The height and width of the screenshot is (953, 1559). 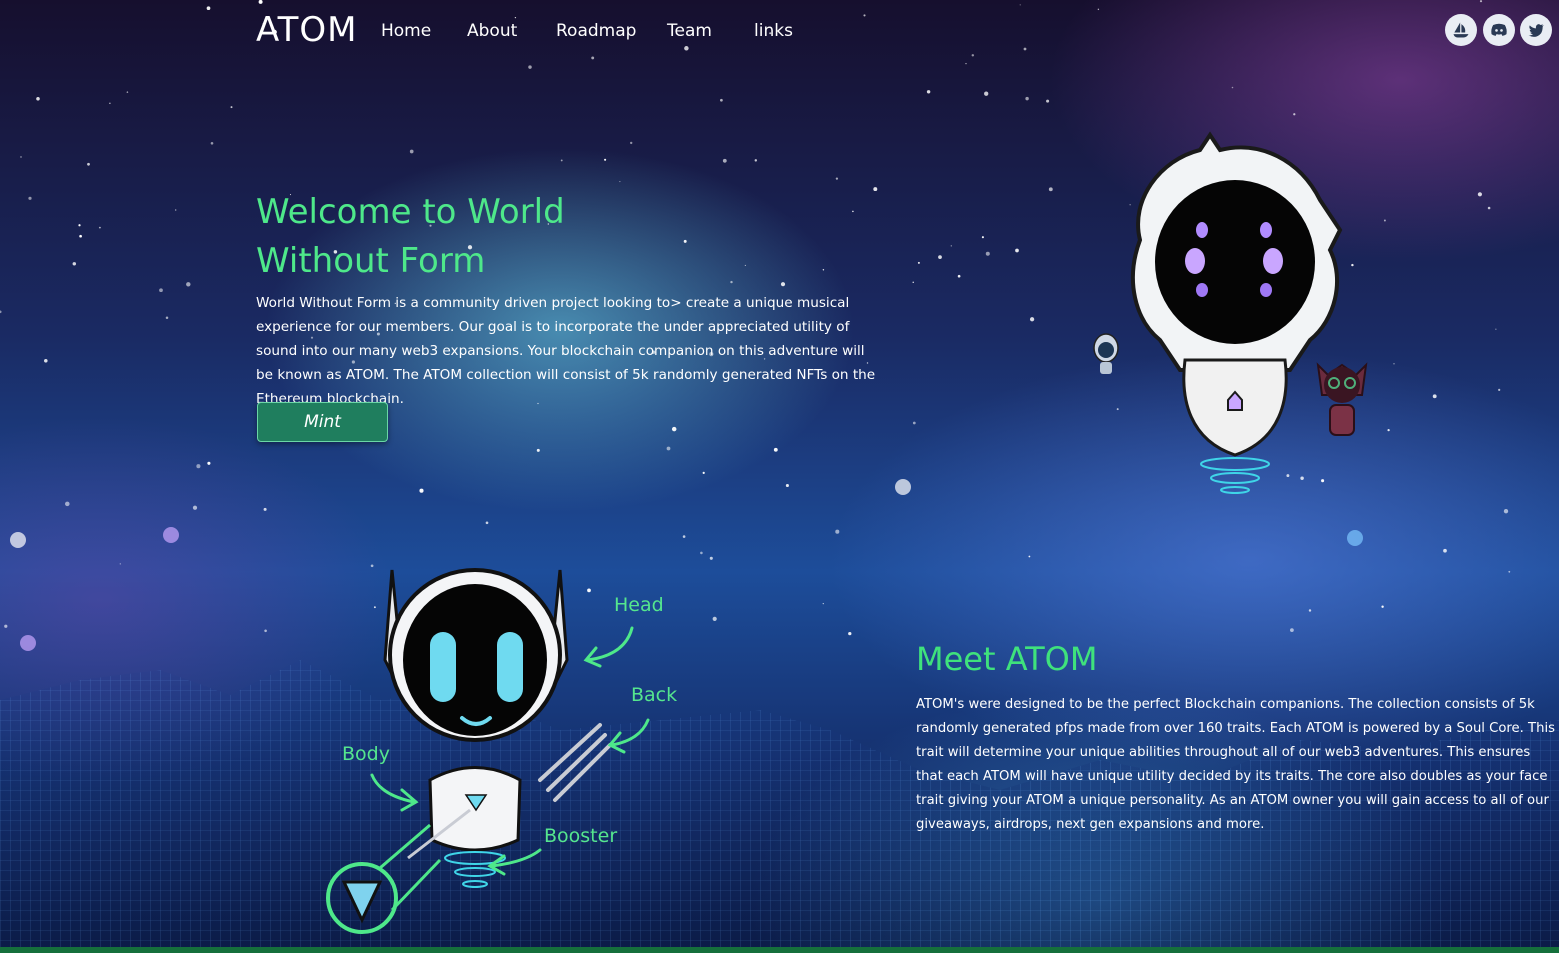 I want to click on soul-core-icon, so click(x=384, y=878).